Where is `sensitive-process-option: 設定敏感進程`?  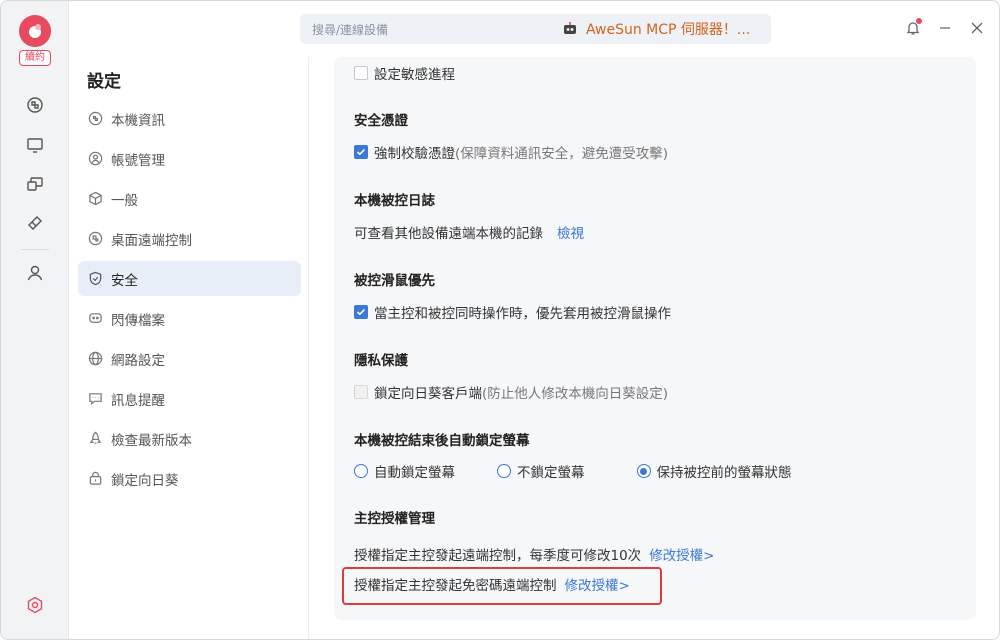
sensitive-process-option: 設定敏感進程 is located at coordinates (404, 73).